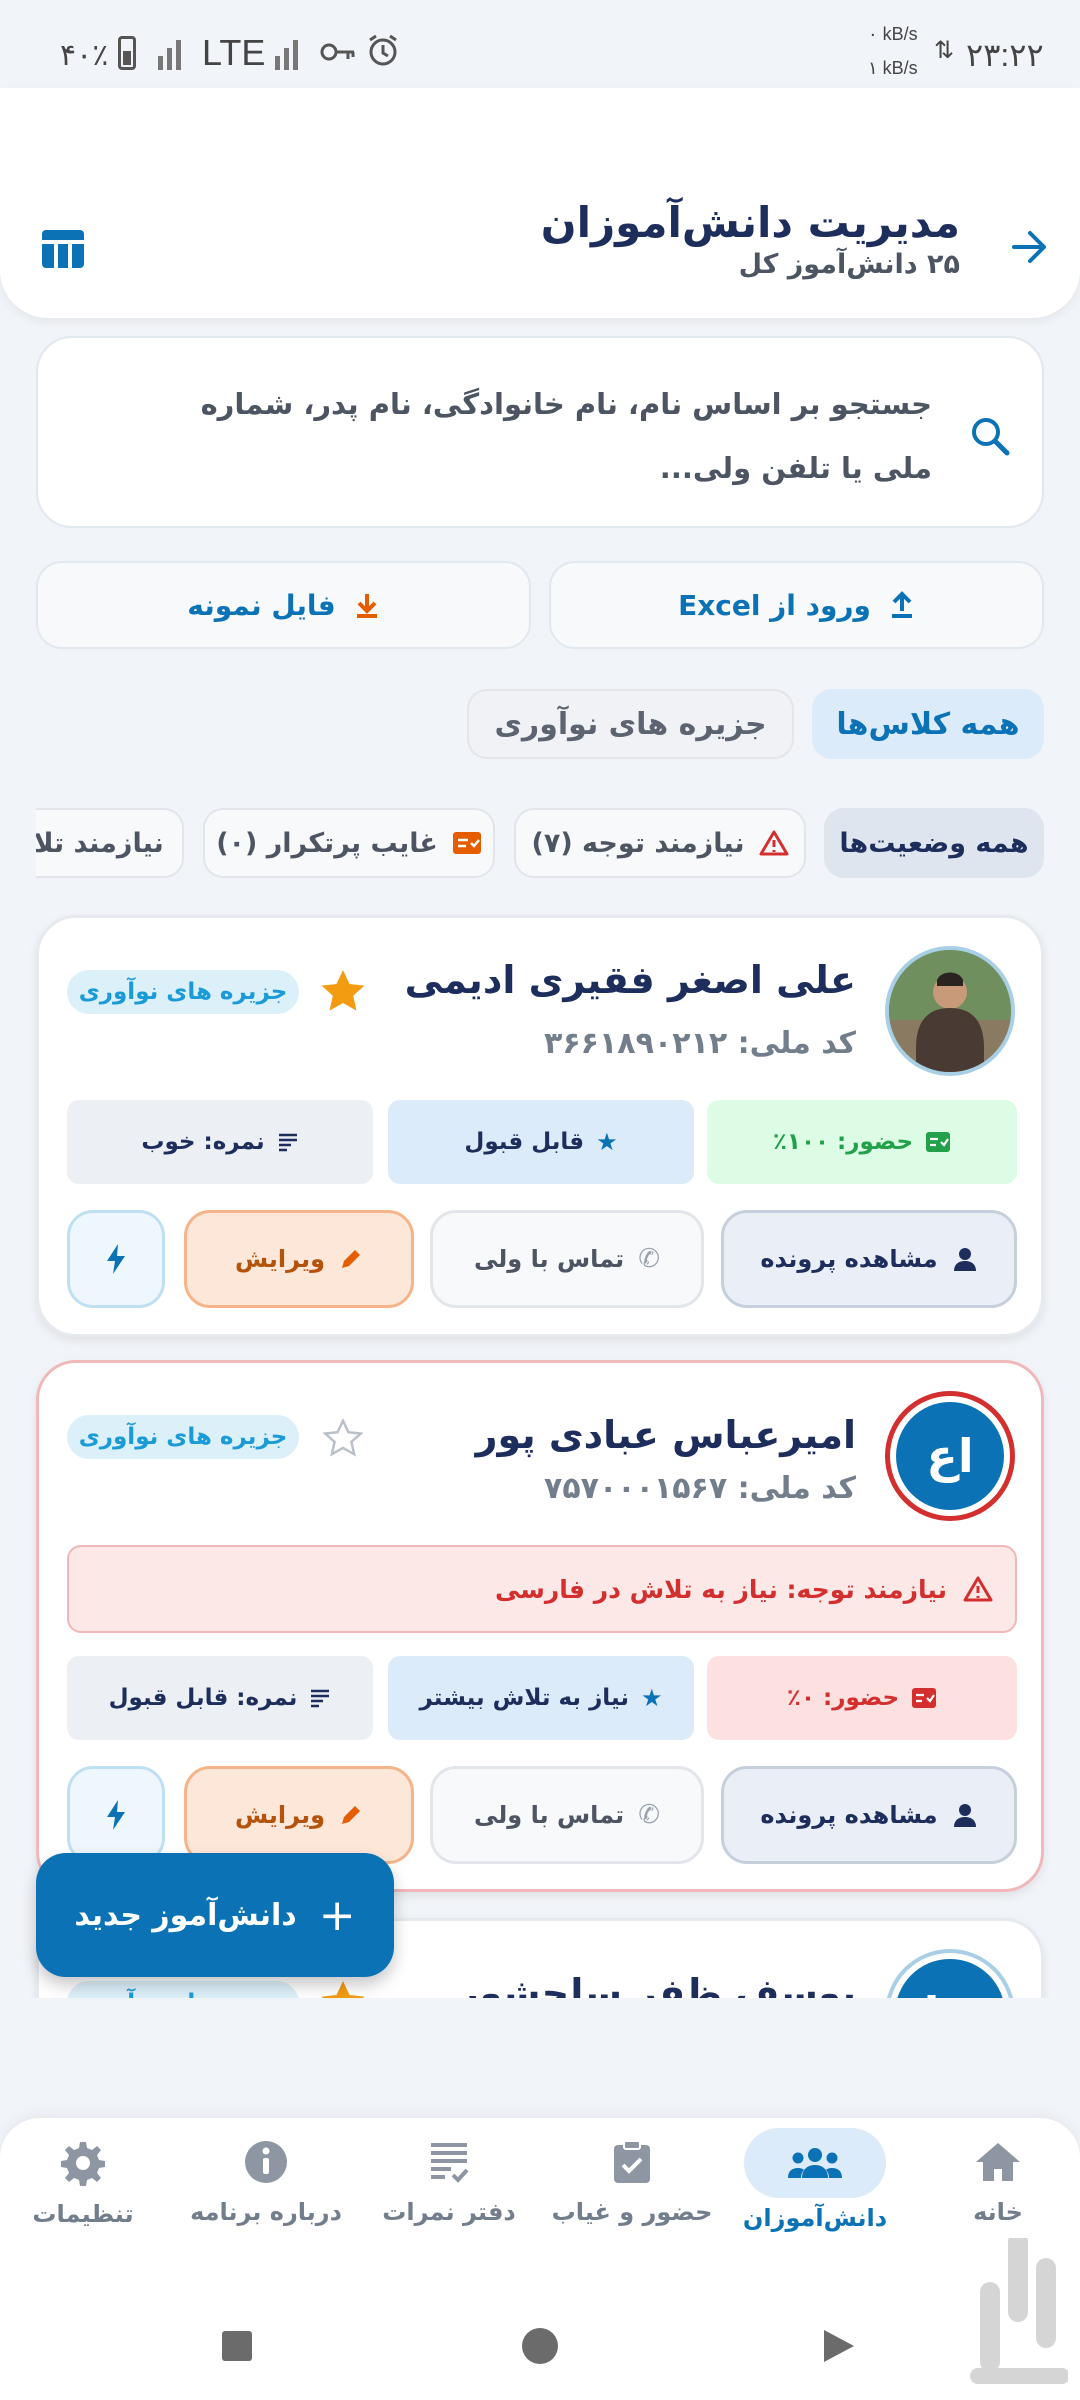  What do you see at coordinates (774, 605) in the screenshot?
I see `excel-import-label: ورود از Excel` at bounding box center [774, 605].